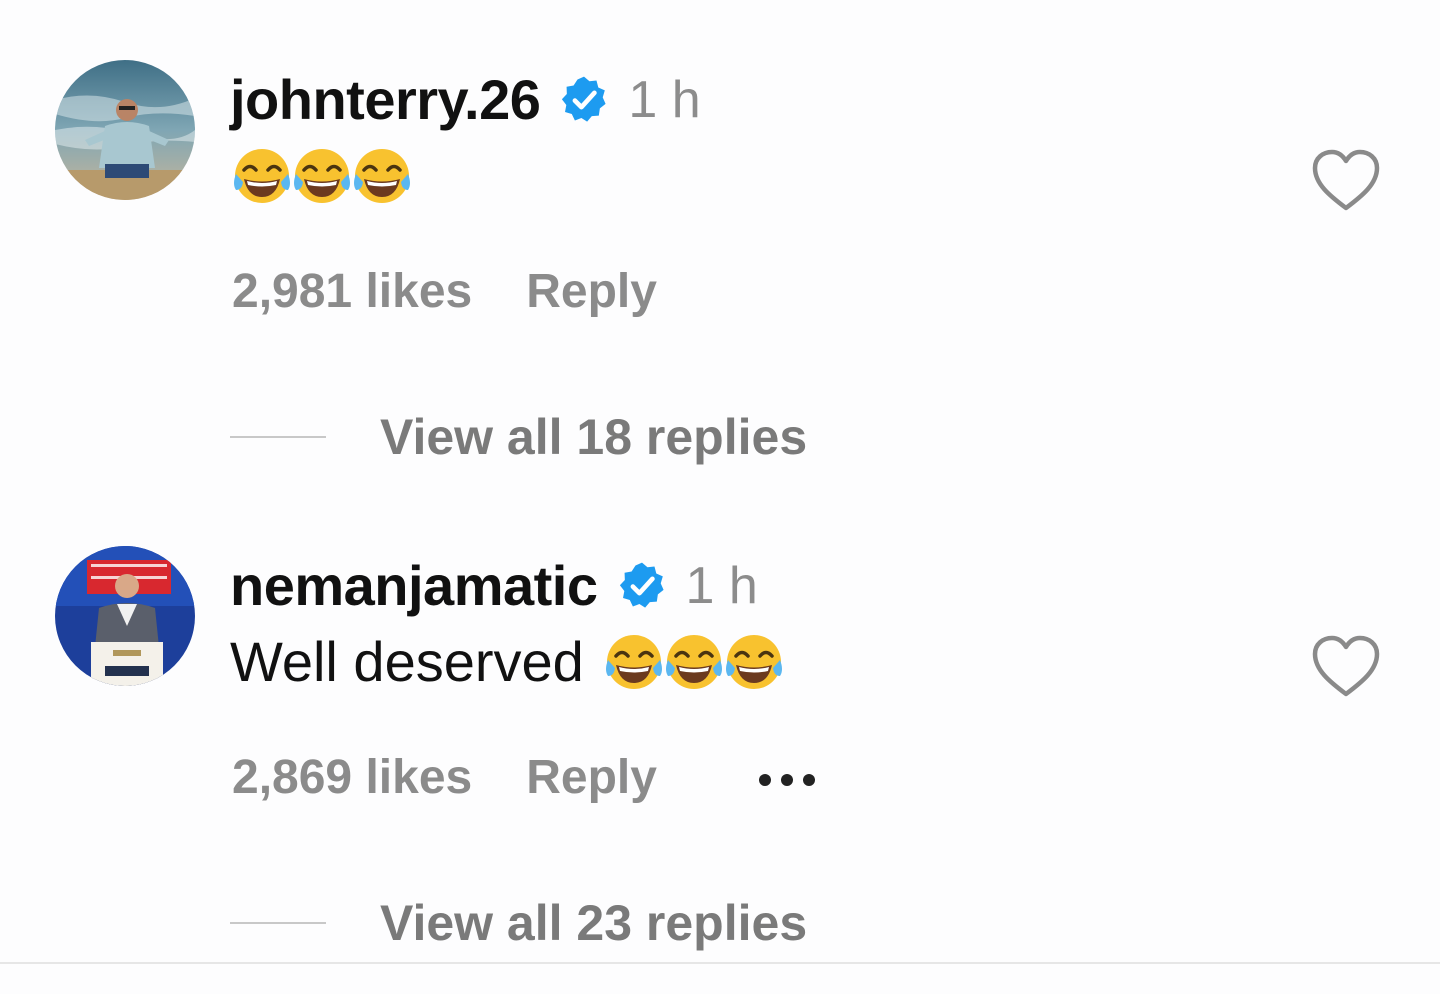  What do you see at coordinates (523, 778) in the screenshot?
I see `comment-actions: 2,869 likes Reply` at bounding box center [523, 778].